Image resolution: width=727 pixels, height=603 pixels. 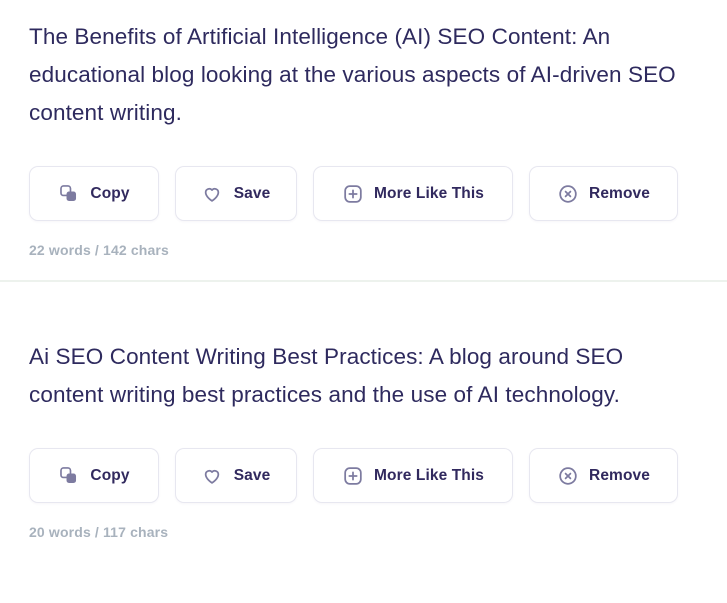 I want to click on word-char-count: 22 words / 142 chars, so click(x=99, y=250).